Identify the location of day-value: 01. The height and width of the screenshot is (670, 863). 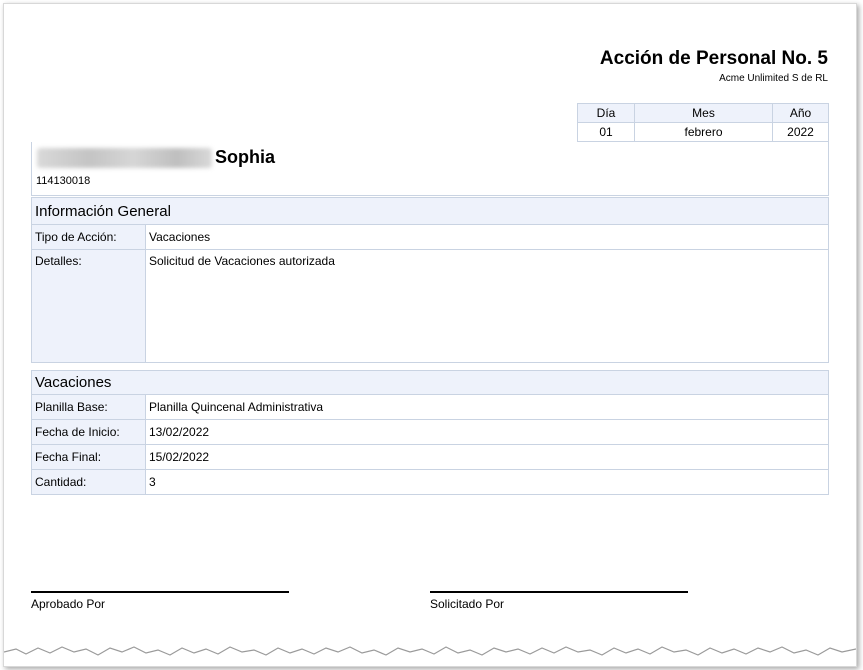
(606, 132).